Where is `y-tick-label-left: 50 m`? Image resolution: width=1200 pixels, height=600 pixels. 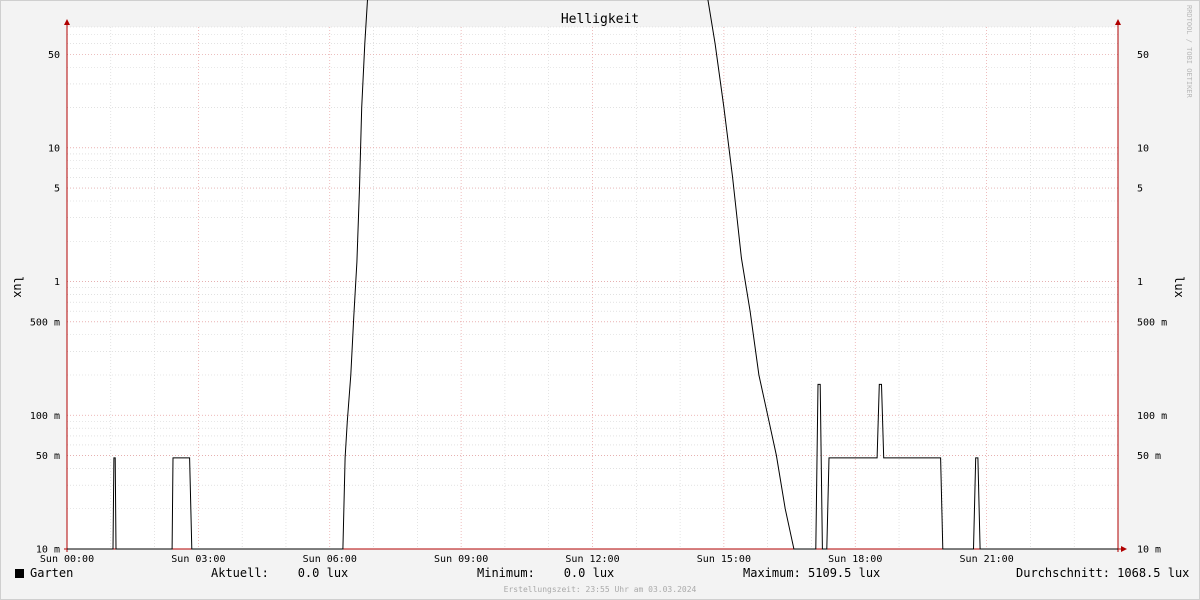
y-tick-label-left: 50 m is located at coordinates (48, 456).